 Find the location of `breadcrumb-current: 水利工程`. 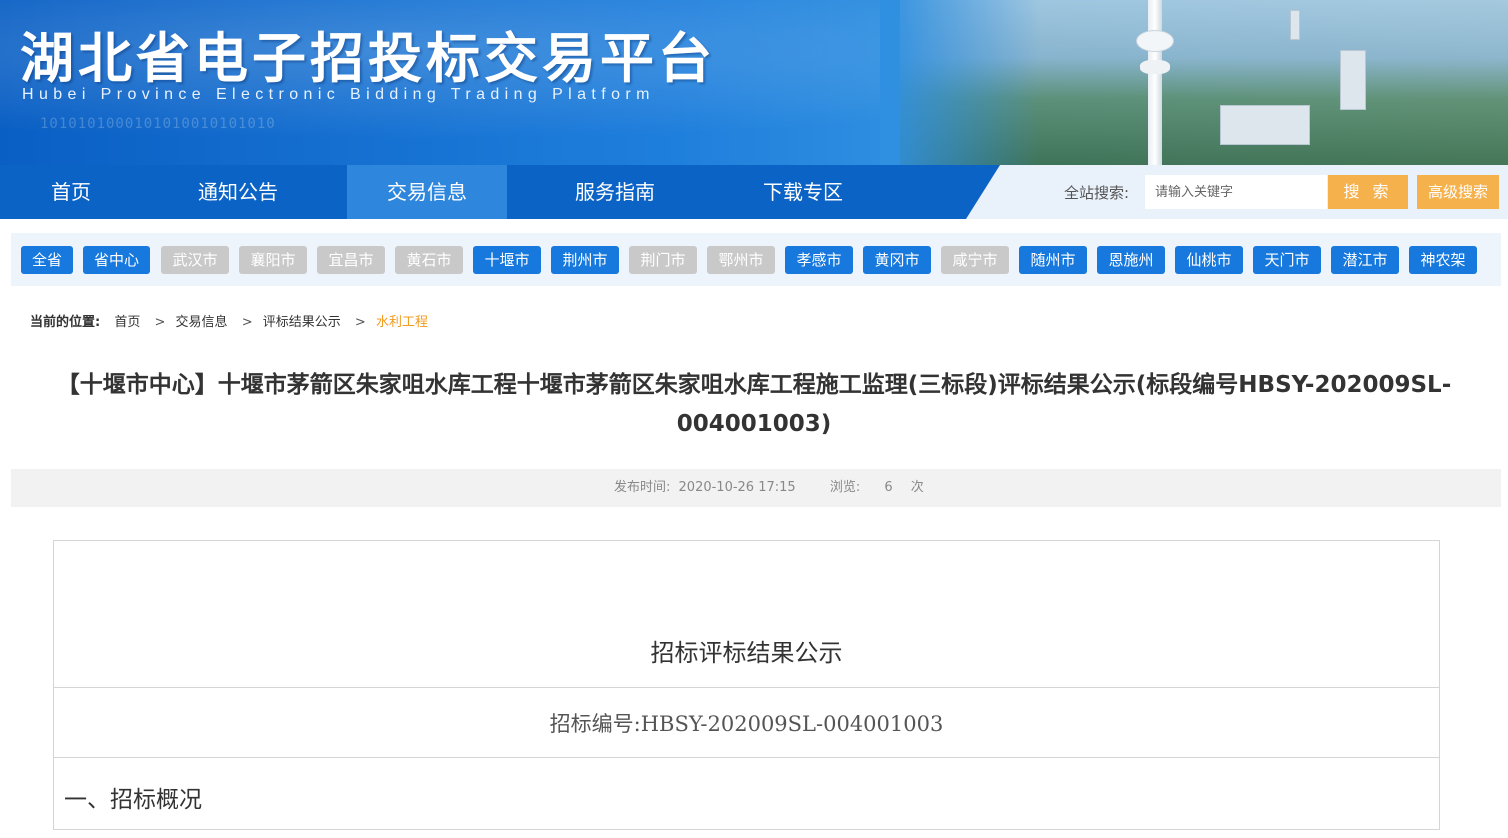

breadcrumb-current: 水利工程 is located at coordinates (402, 322).